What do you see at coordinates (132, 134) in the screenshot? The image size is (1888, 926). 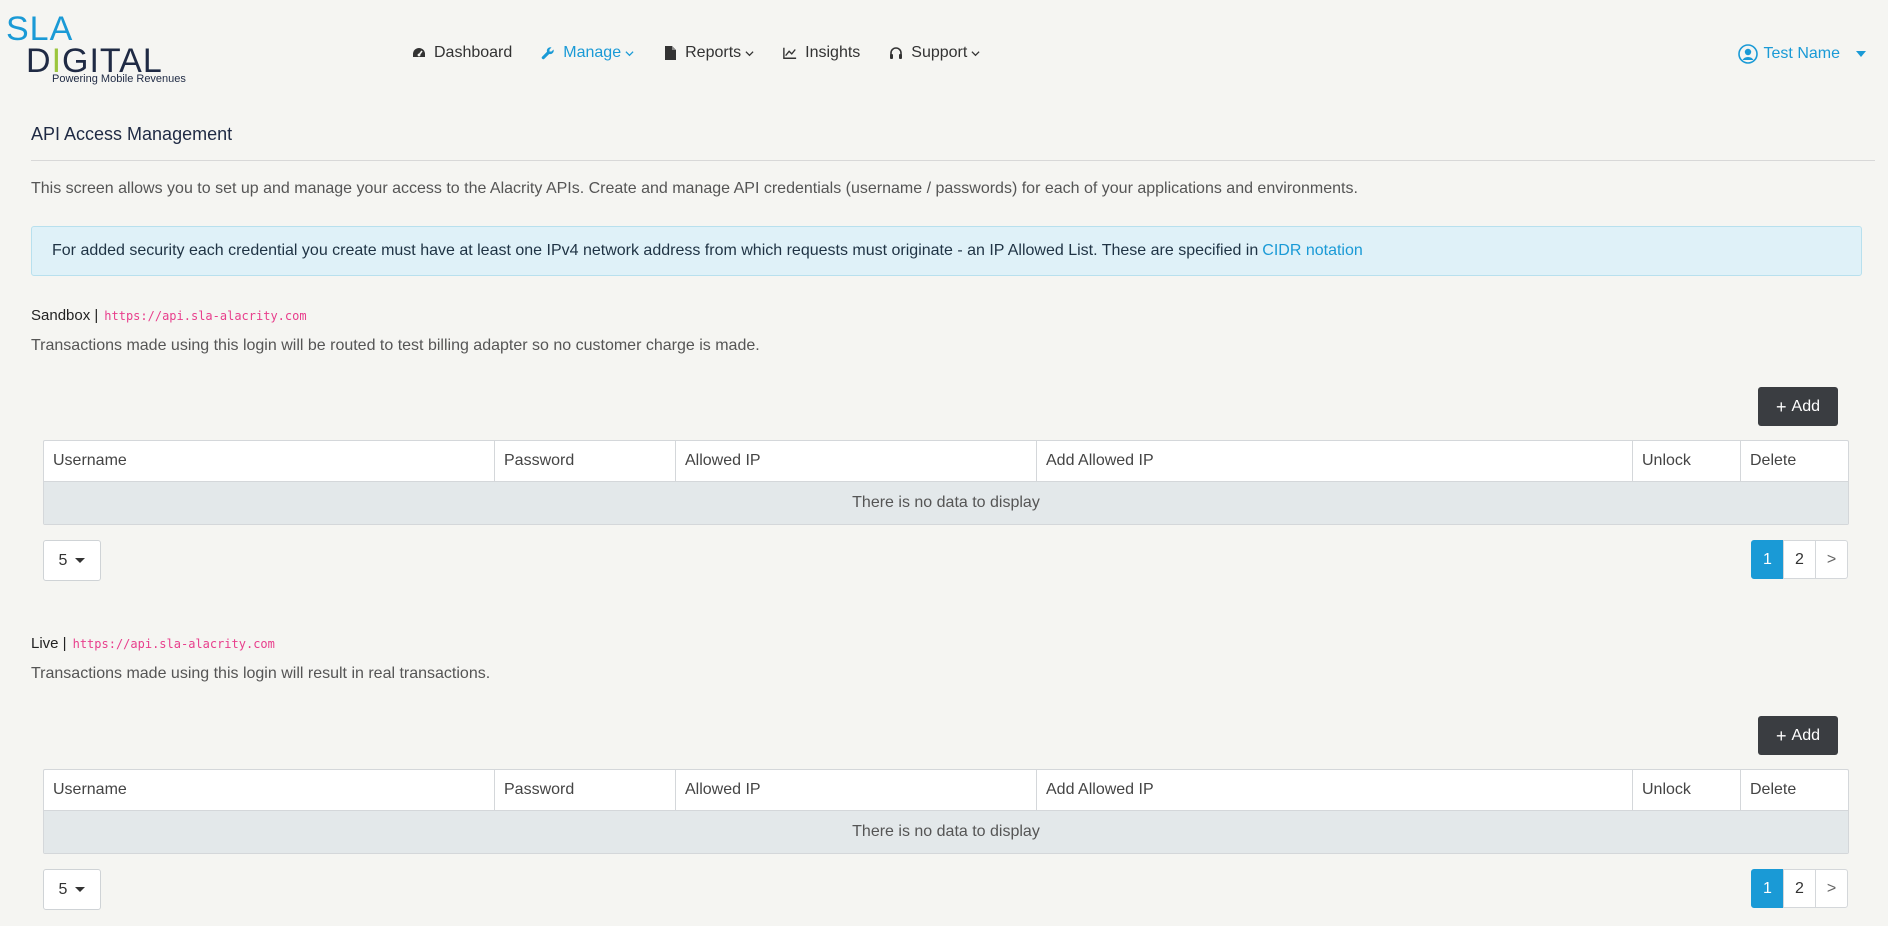 I see `page-title: API Access Management` at bounding box center [132, 134].